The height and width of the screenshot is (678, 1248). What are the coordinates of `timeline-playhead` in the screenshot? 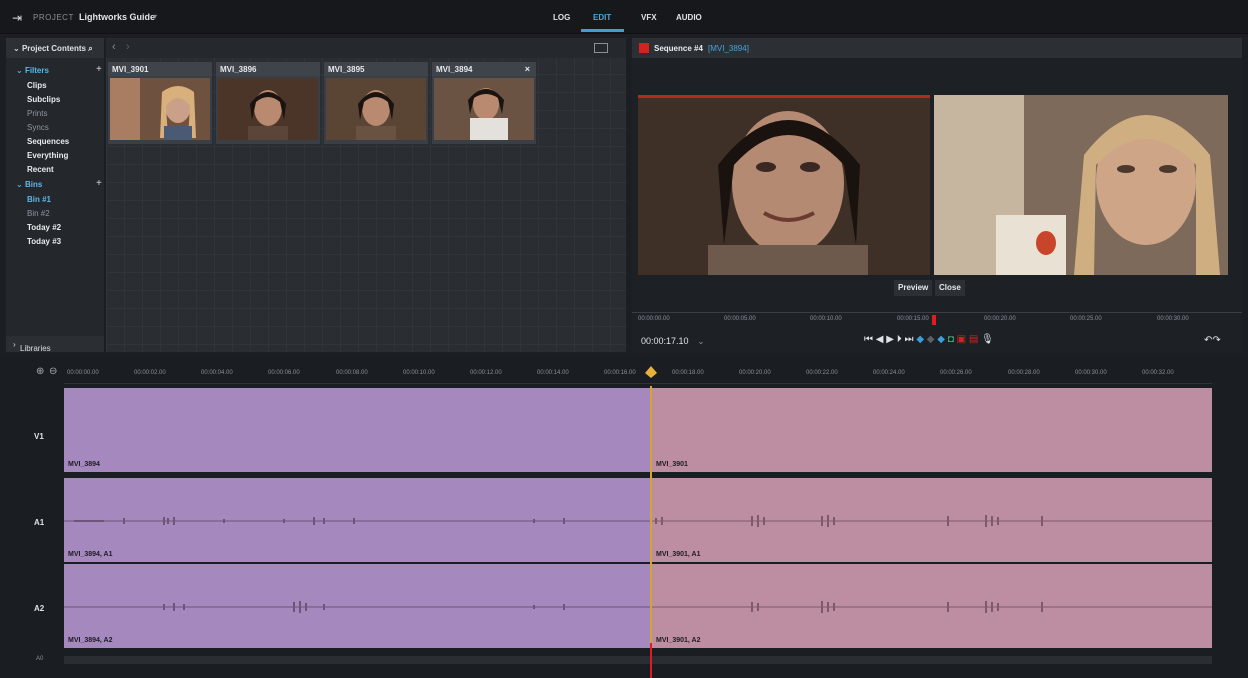 It's located at (651, 532).